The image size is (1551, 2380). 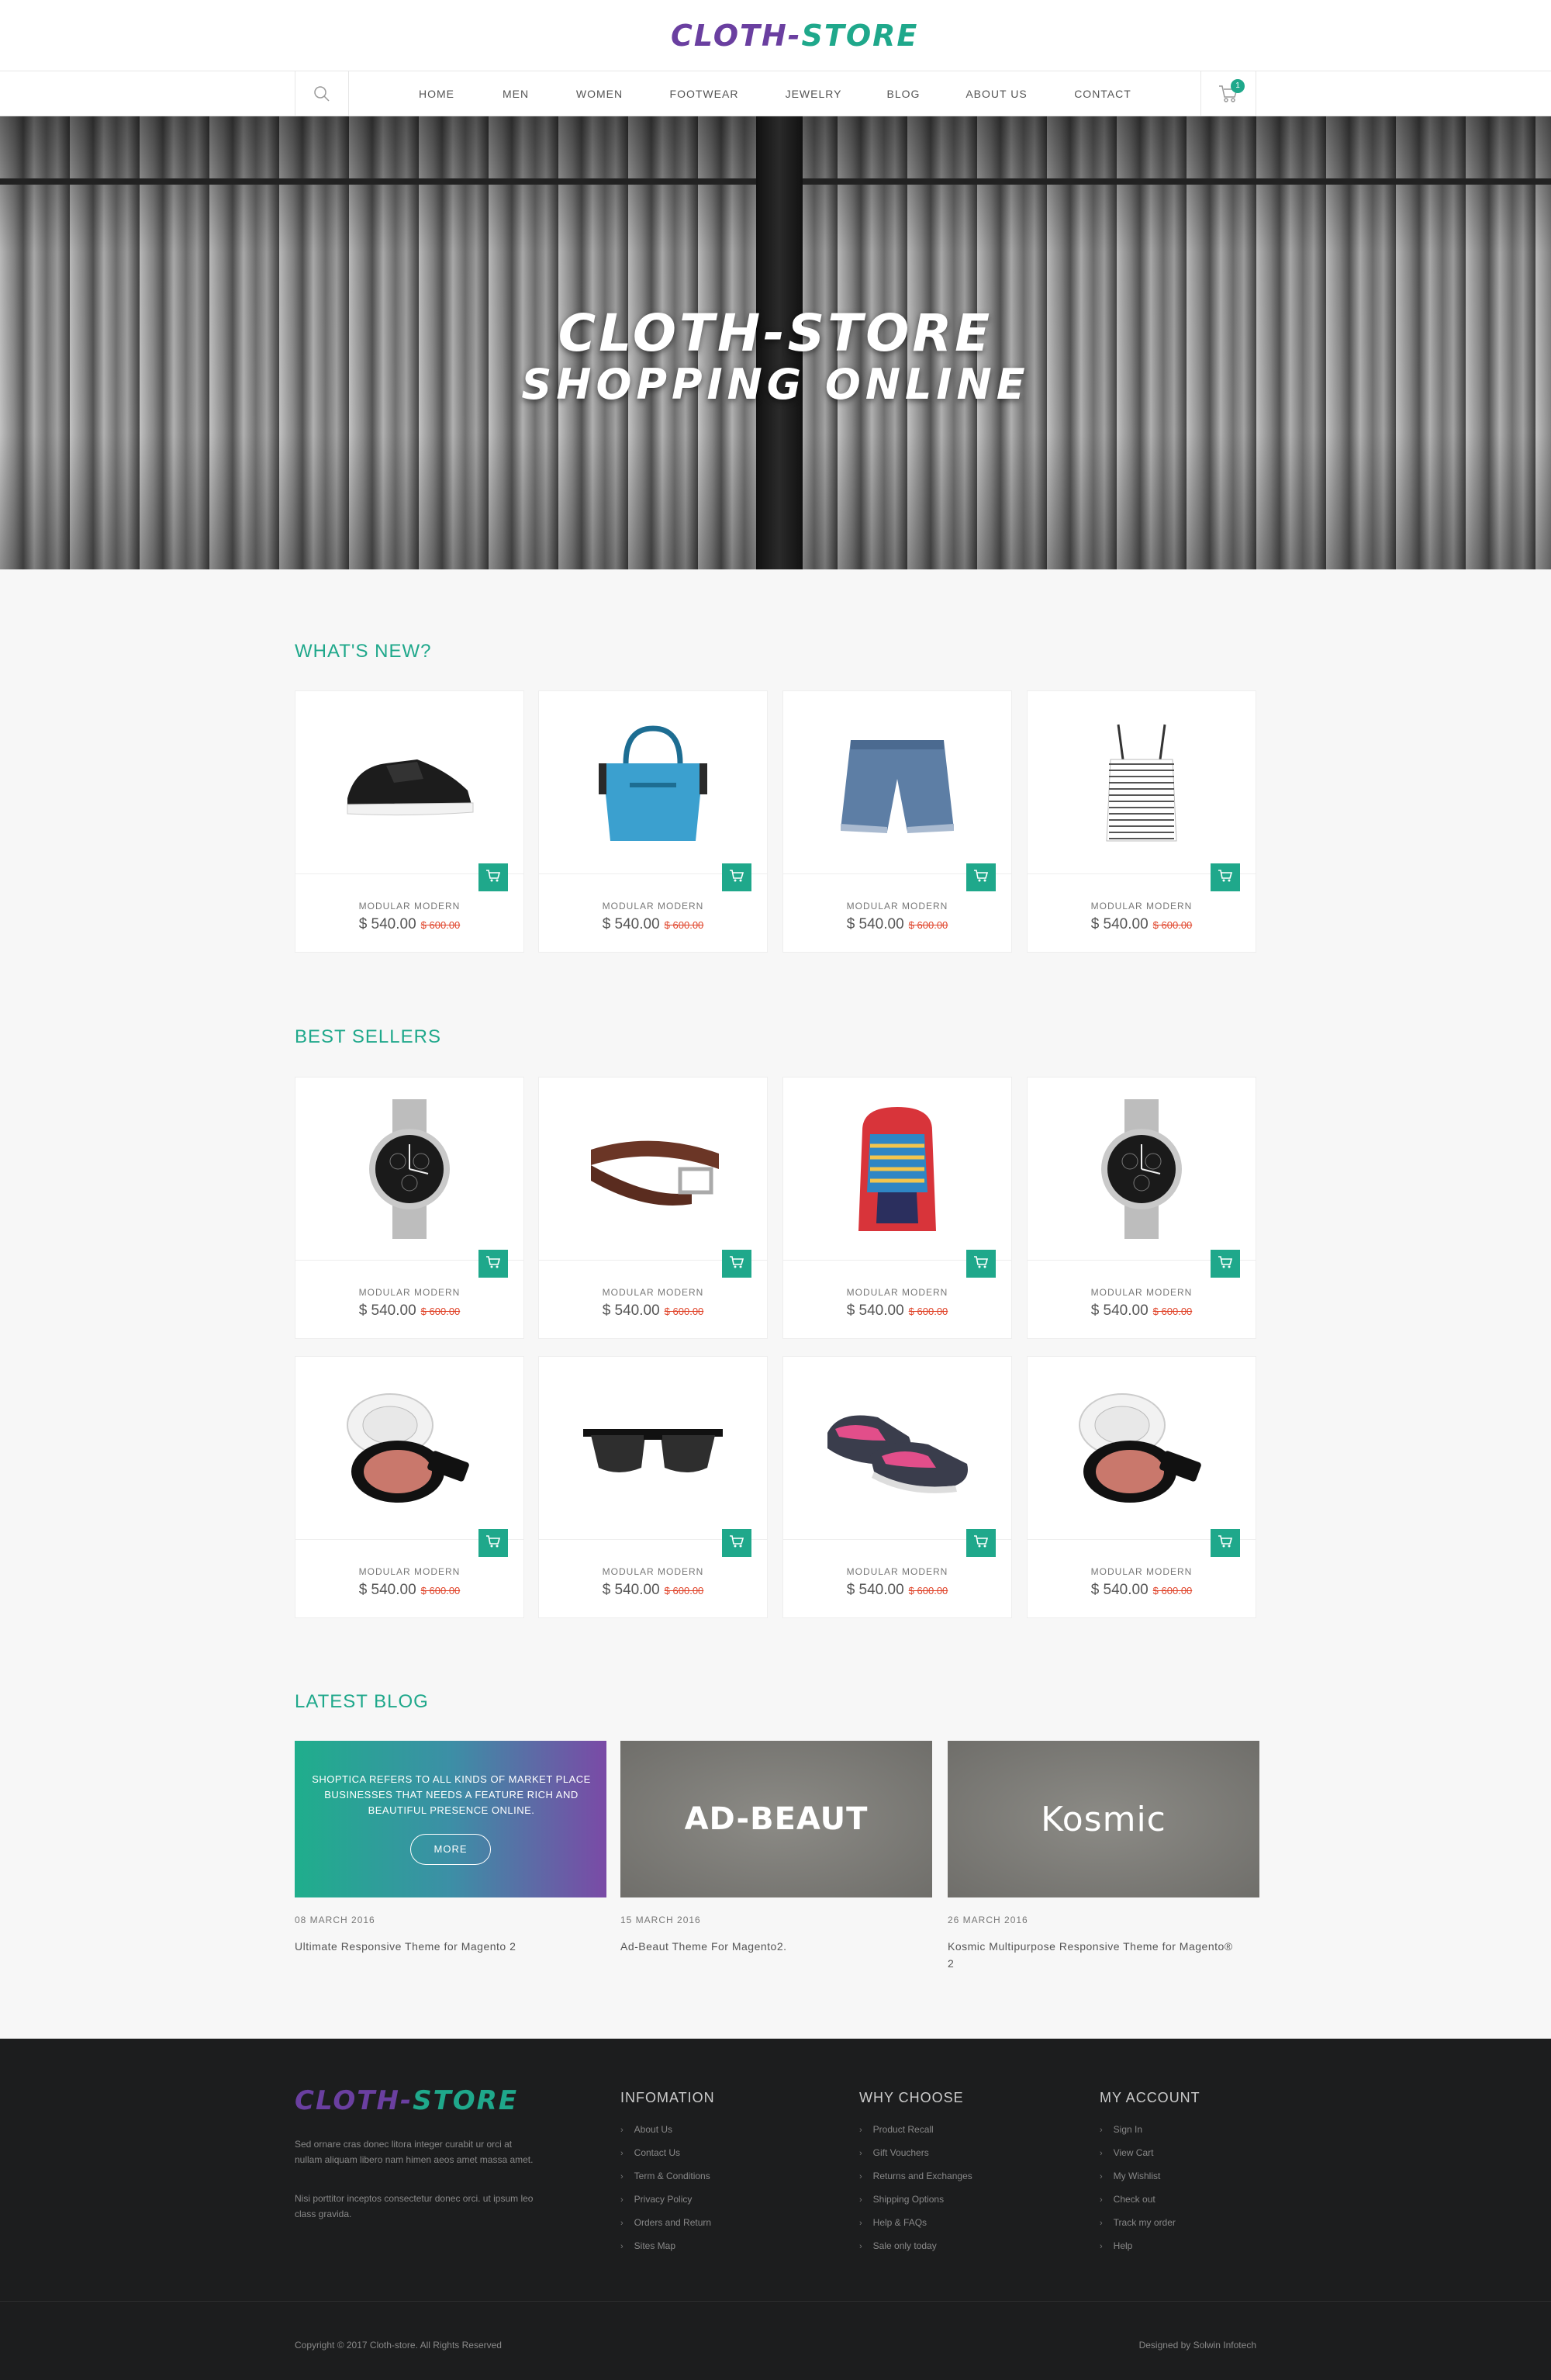 I want to click on blog-image-kosmic: Kosmic, so click(x=1103, y=1819).